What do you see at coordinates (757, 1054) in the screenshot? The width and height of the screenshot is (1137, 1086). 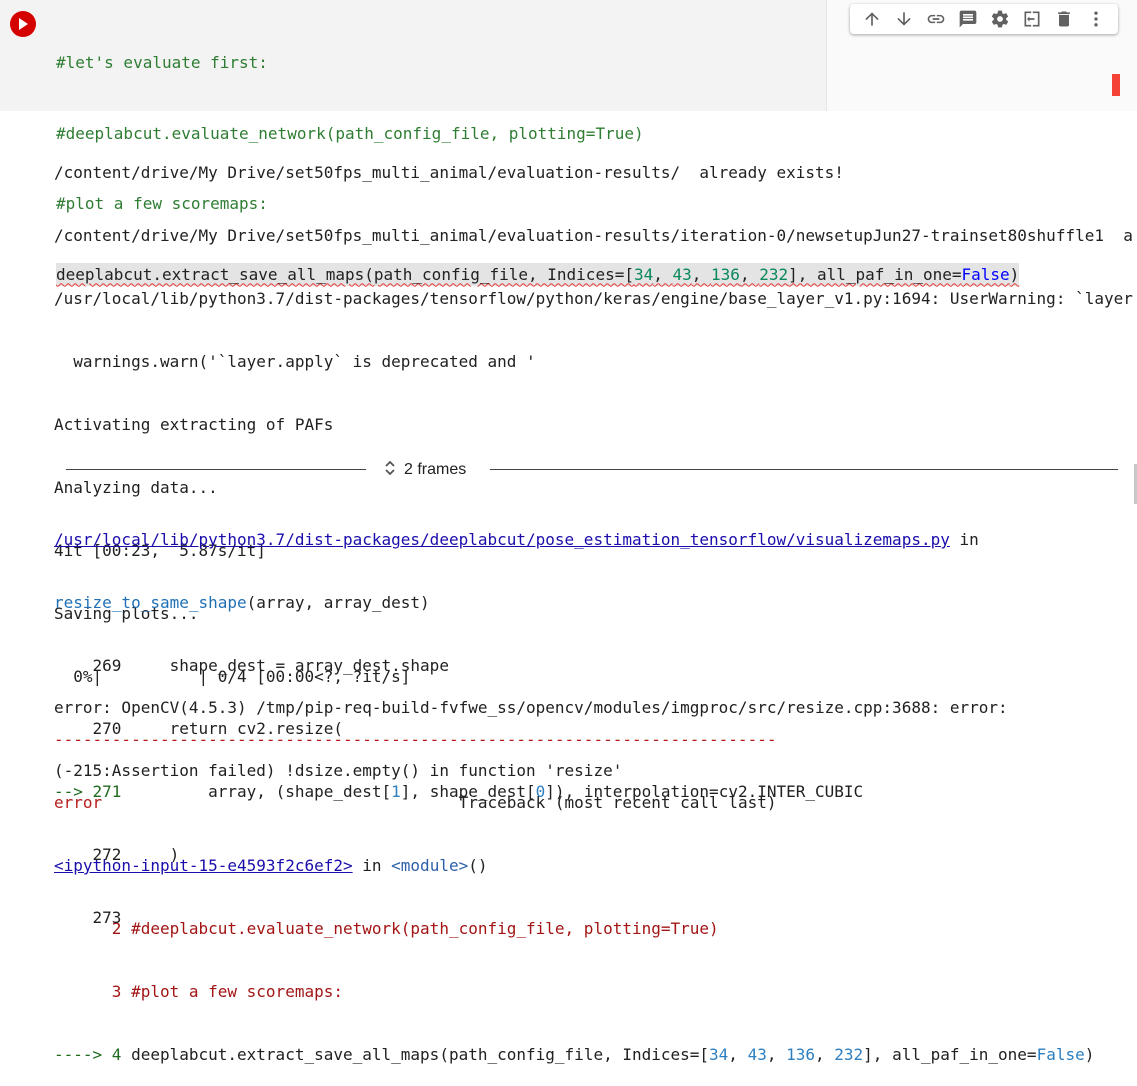 I see `traceback-num: 43` at bounding box center [757, 1054].